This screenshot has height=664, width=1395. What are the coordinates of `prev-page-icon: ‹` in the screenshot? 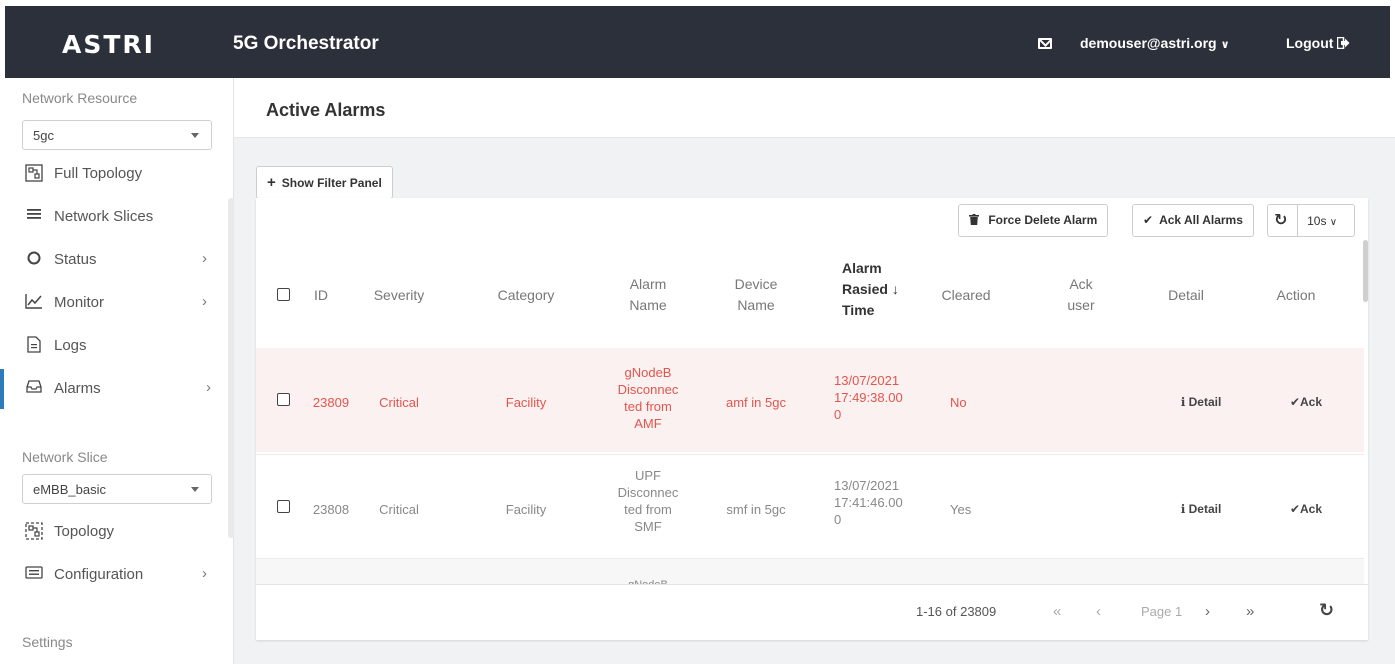 It's located at (1098, 611).